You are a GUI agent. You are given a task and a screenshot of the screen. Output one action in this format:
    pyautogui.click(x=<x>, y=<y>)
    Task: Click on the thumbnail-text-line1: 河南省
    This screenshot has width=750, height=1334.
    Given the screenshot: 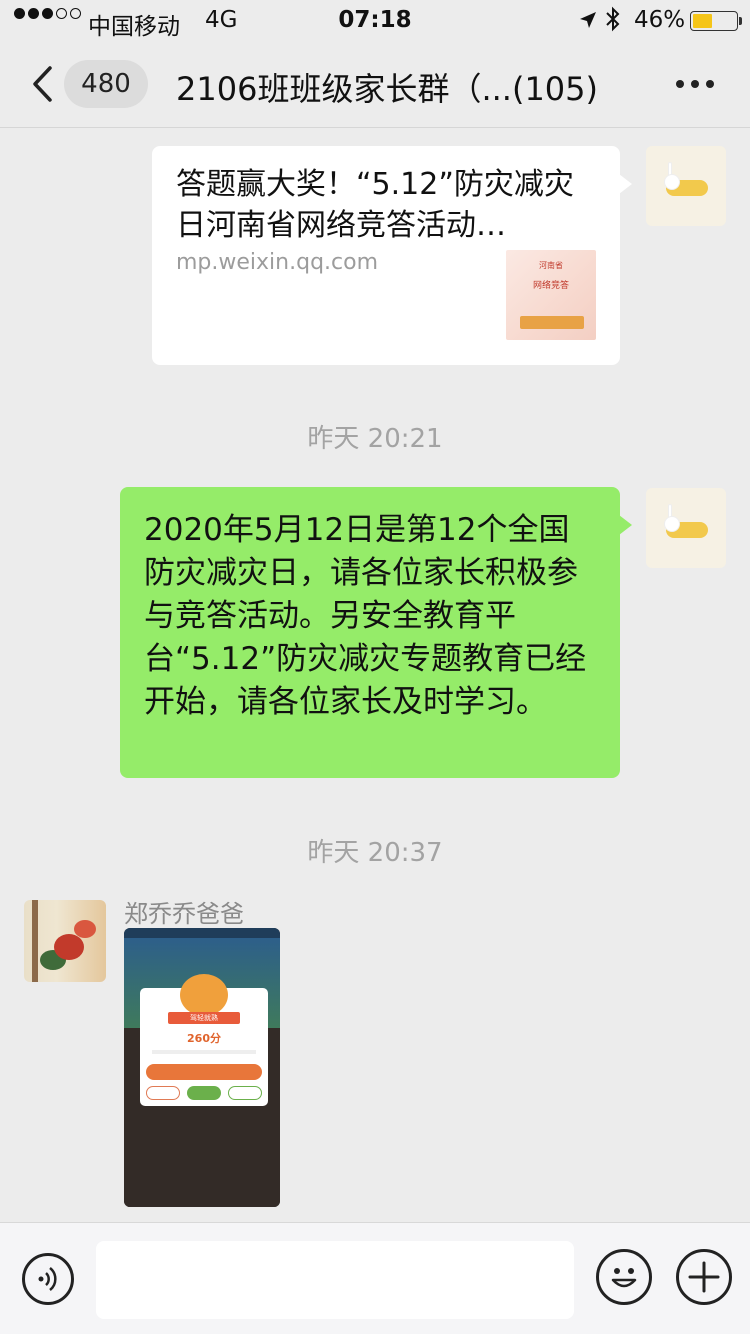 What is the action you would take?
    pyautogui.click(x=551, y=265)
    